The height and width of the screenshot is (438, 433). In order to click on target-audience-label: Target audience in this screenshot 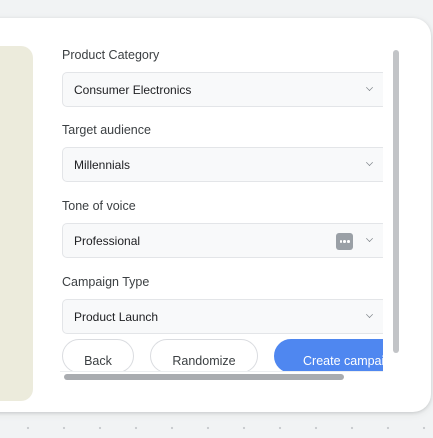, I will do `click(106, 130)`.